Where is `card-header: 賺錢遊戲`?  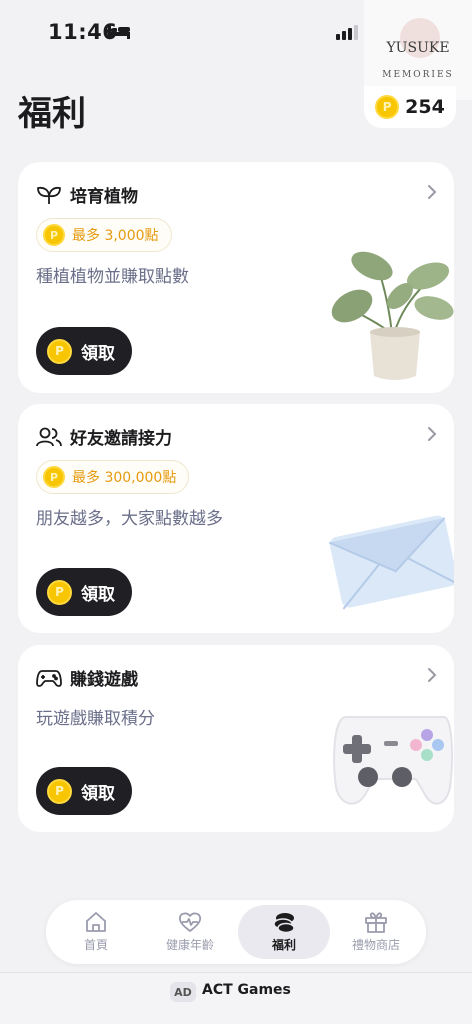 card-header: 賺錢遊戲 is located at coordinates (87, 677).